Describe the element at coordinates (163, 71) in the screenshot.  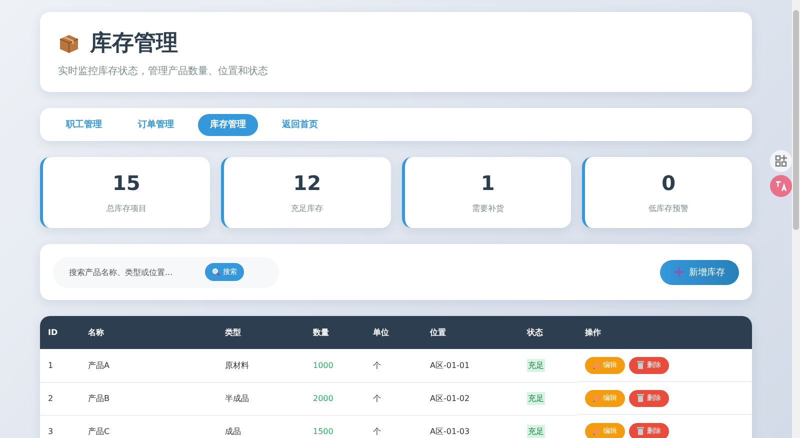
I see `page-subtitle: 实时监控库存状态，管理产品数量、位置和状态` at that location.